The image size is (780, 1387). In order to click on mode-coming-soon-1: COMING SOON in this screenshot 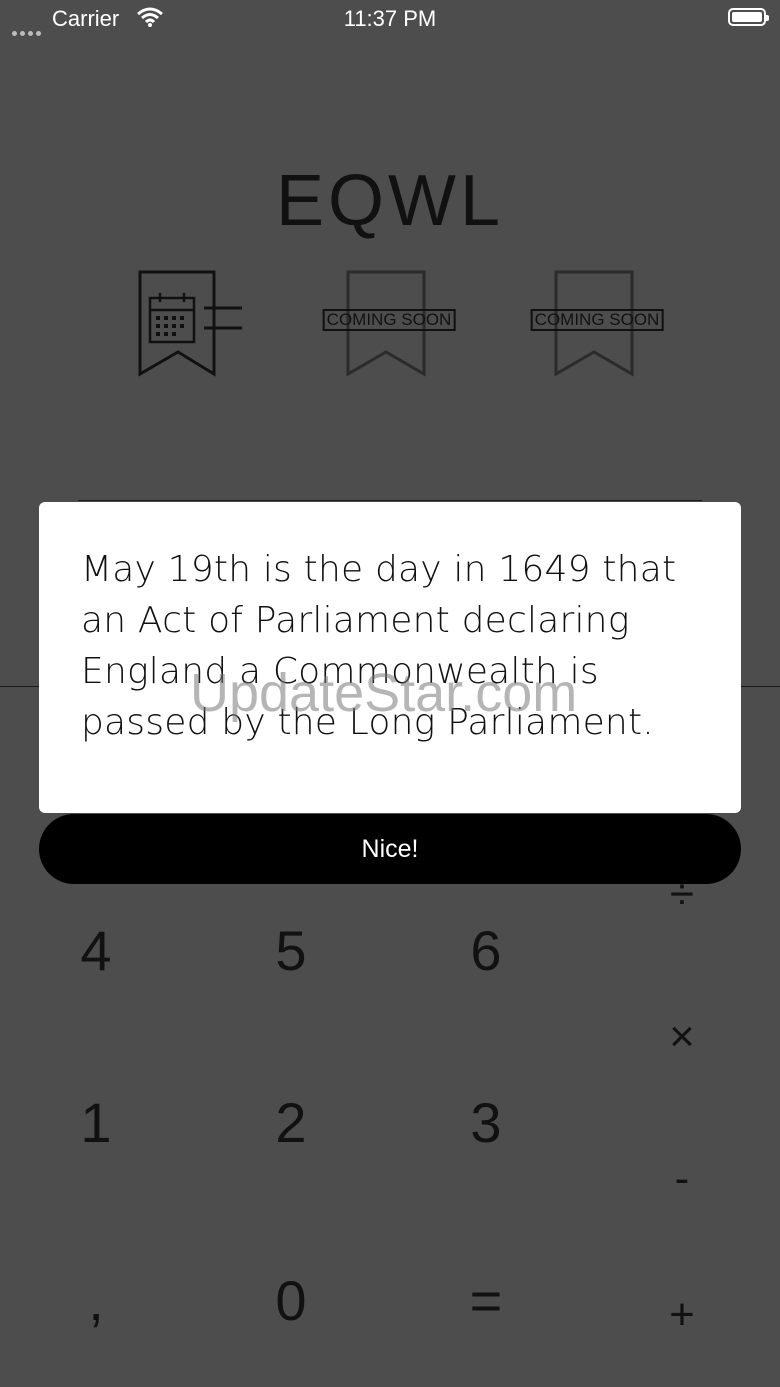, I will do `click(389, 323)`.